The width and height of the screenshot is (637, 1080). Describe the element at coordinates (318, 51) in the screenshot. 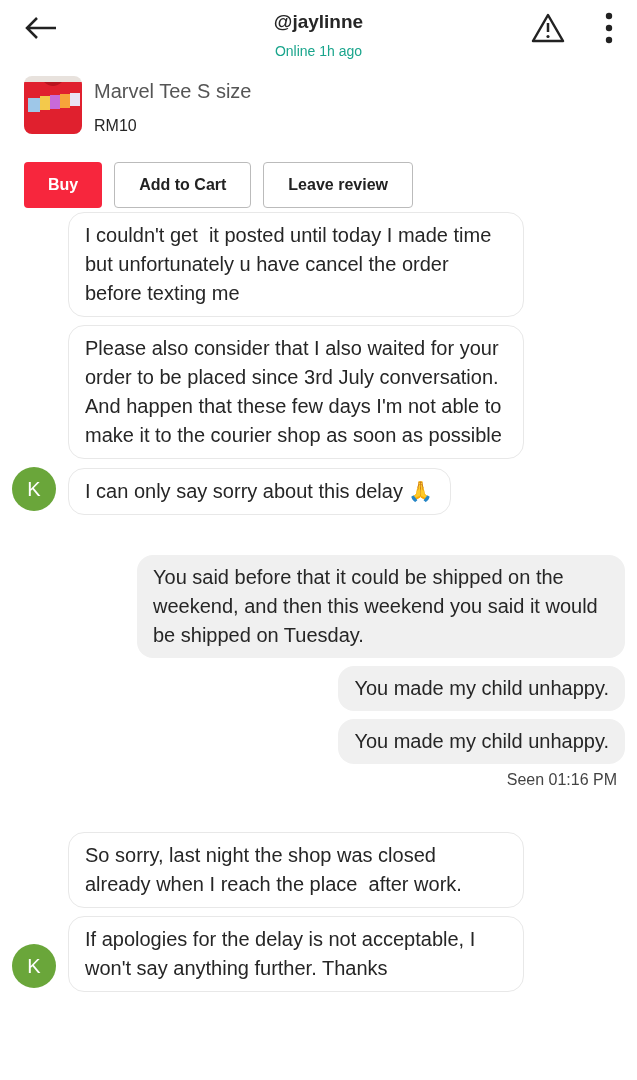

I see `online-status: Online 1h ago` at that location.